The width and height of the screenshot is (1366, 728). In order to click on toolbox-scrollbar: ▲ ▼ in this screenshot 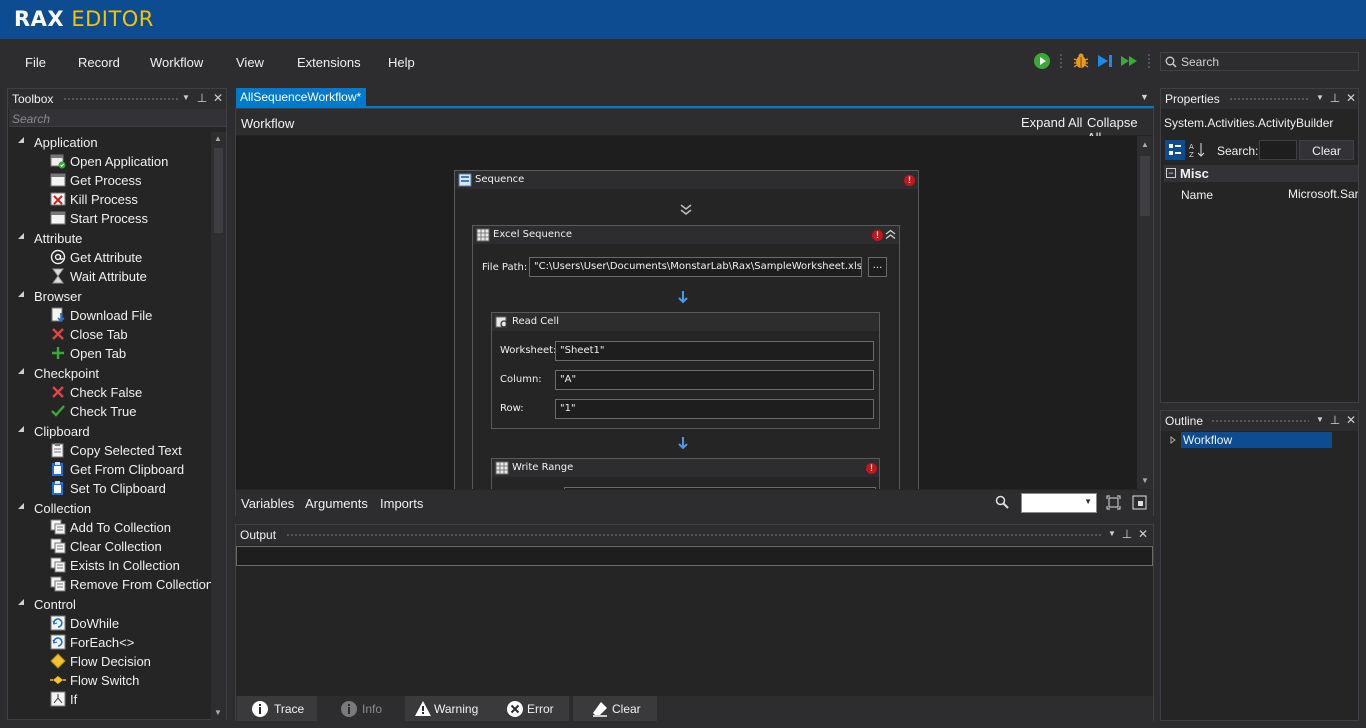, I will do `click(218, 426)`.